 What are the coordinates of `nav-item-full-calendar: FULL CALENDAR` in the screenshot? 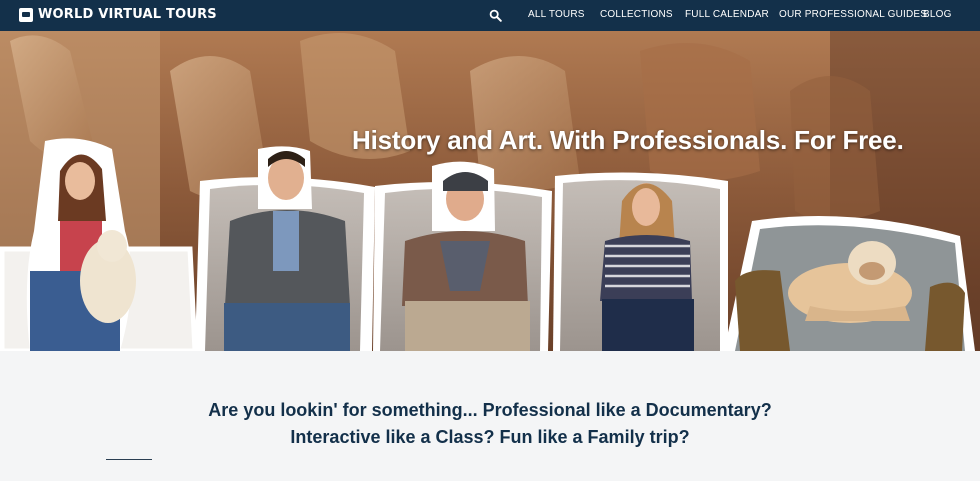 It's located at (727, 15).